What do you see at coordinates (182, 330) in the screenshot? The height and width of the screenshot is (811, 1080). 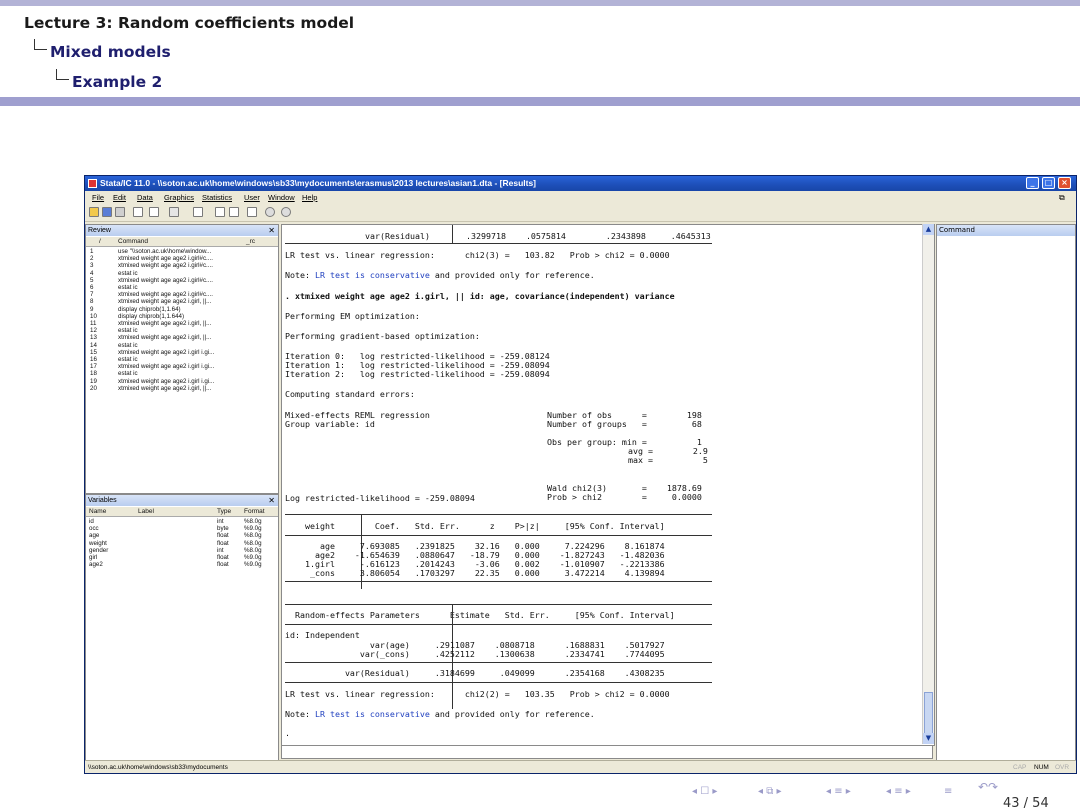 I see `review-item: 12 estat ic` at bounding box center [182, 330].